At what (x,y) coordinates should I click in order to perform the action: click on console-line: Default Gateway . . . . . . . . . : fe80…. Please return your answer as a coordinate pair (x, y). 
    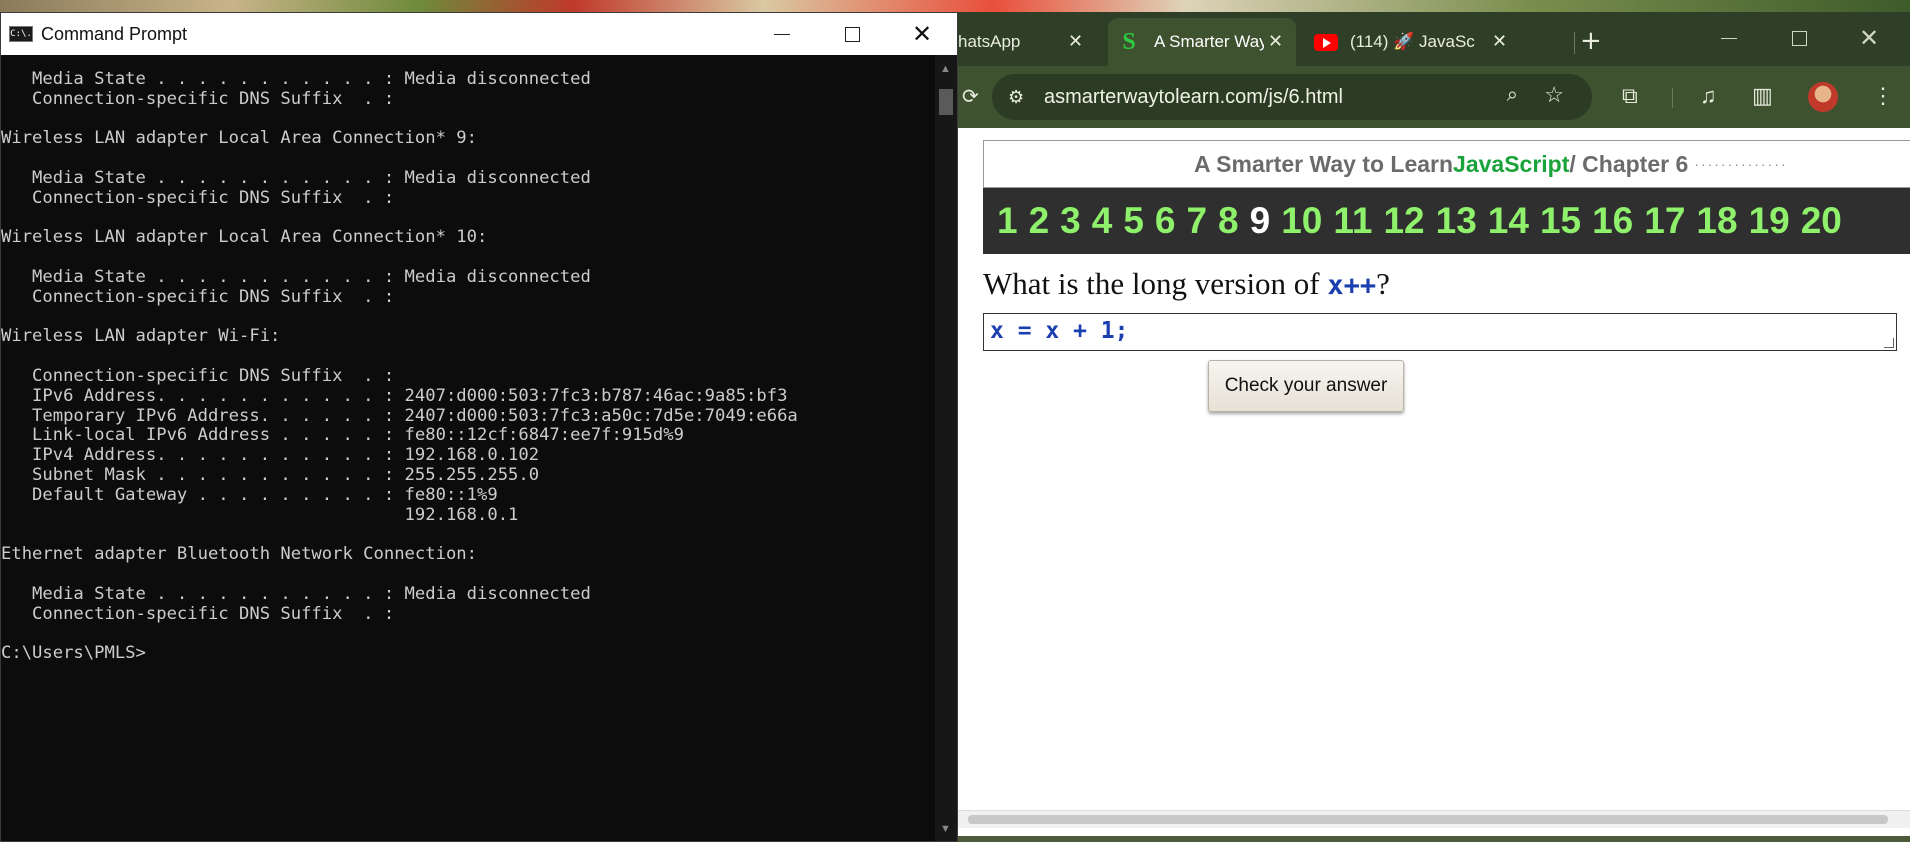
    Looking at the image, I should click on (249, 494).